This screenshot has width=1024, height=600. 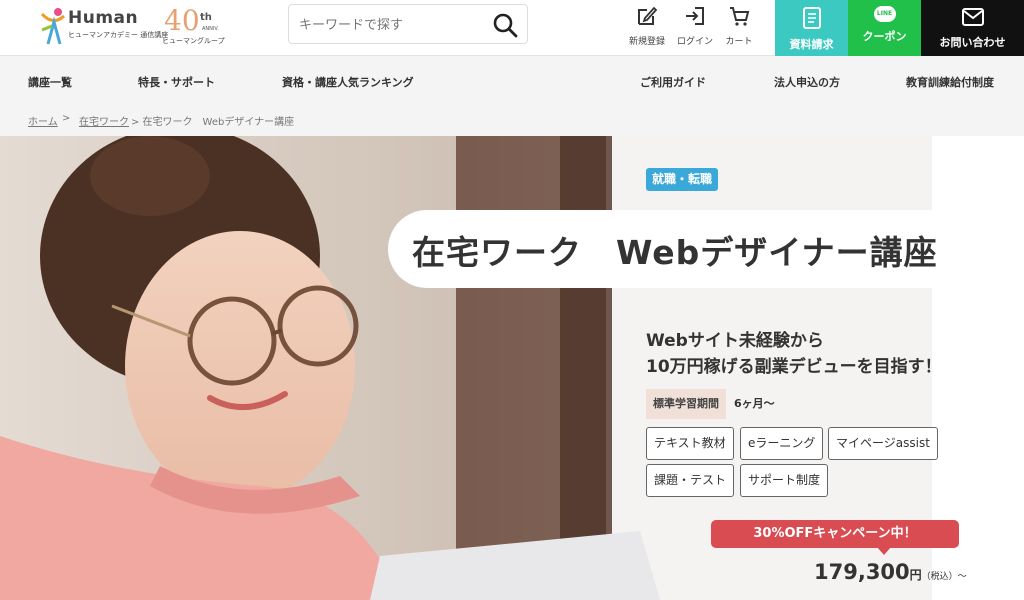 I want to click on nav-item-courses: 講座一覧, so click(x=50, y=82).